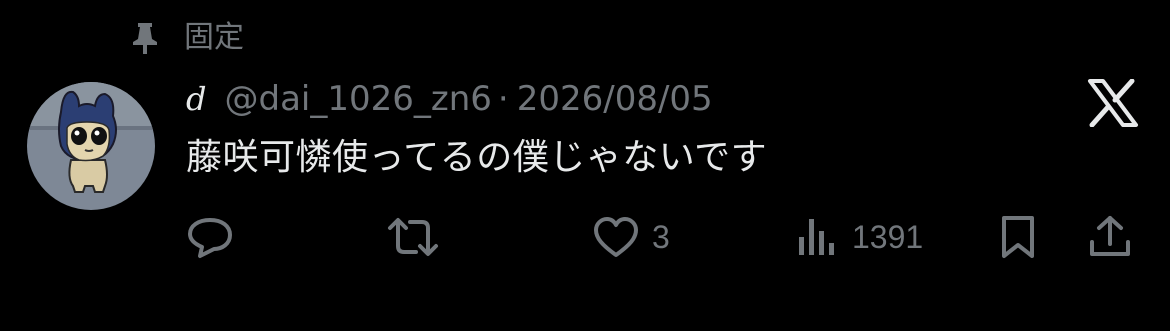  I want to click on pin-icon, so click(145, 38).